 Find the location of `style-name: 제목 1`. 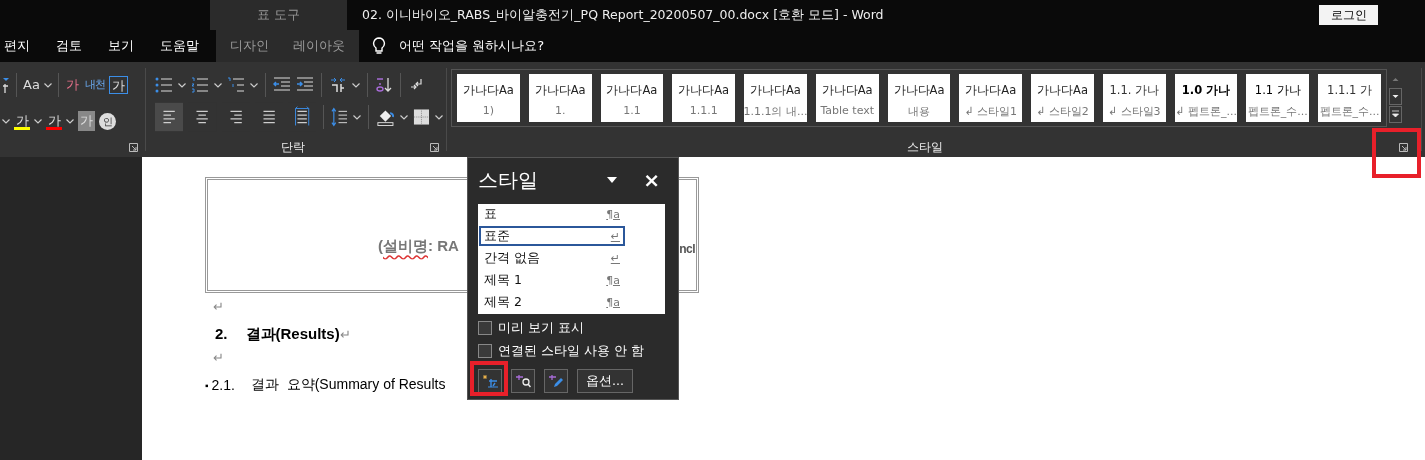

style-name: 제목 1 is located at coordinates (503, 280).